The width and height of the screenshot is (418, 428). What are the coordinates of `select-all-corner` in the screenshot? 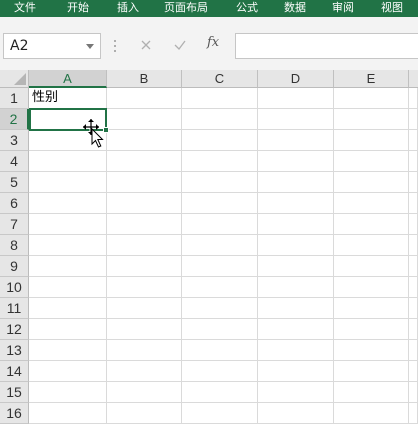 It's located at (14, 79).